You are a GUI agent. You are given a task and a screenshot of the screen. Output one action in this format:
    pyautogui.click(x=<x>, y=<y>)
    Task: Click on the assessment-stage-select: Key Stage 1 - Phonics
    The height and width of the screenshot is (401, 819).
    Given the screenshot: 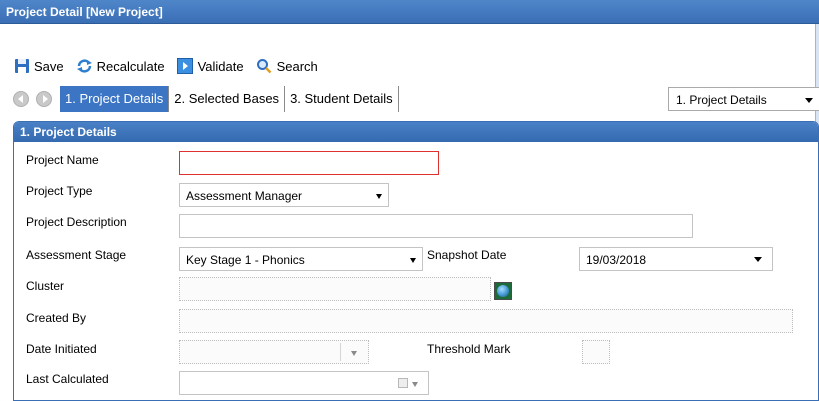 What is the action you would take?
    pyautogui.click(x=301, y=259)
    